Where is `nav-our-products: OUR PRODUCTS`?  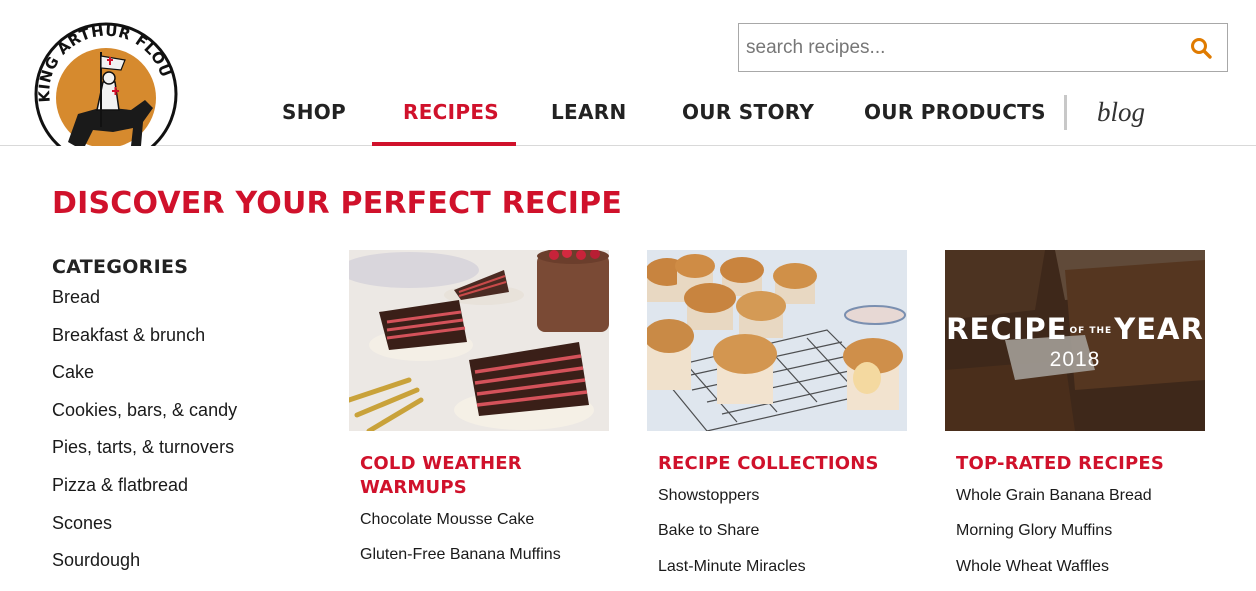 nav-our-products: OUR PRODUCTS is located at coordinates (955, 112).